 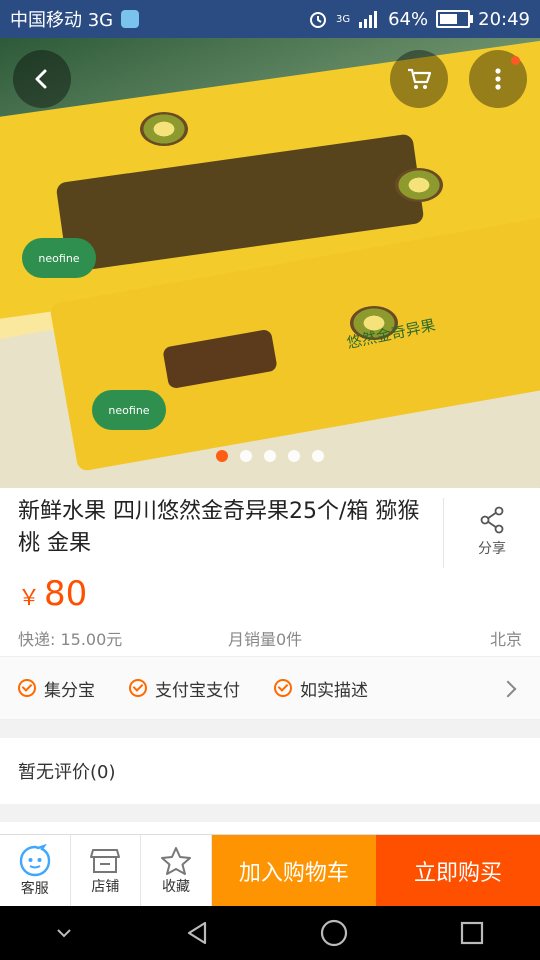 What do you see at coordinates (270, 771) in the screenshot?
I see `reviews-section: 暂无评价(0)` at bounding box center [270, 771].